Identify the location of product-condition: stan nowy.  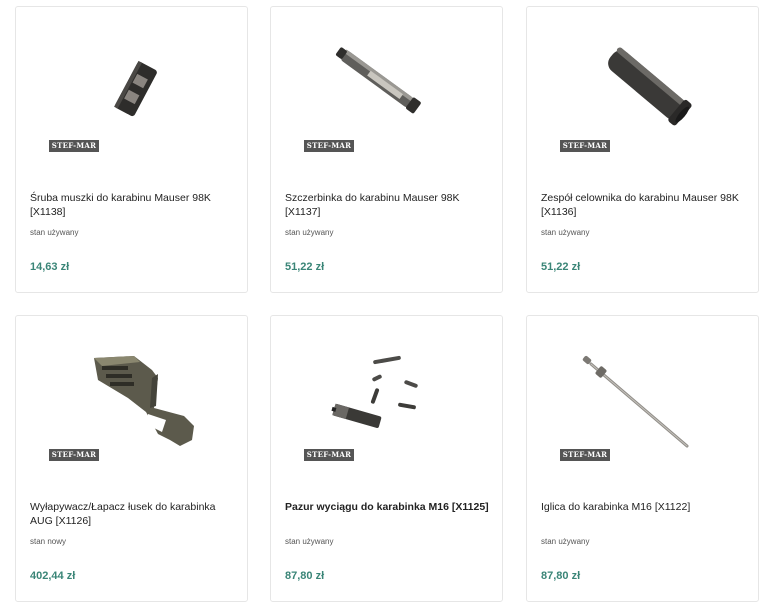
(48, 541).